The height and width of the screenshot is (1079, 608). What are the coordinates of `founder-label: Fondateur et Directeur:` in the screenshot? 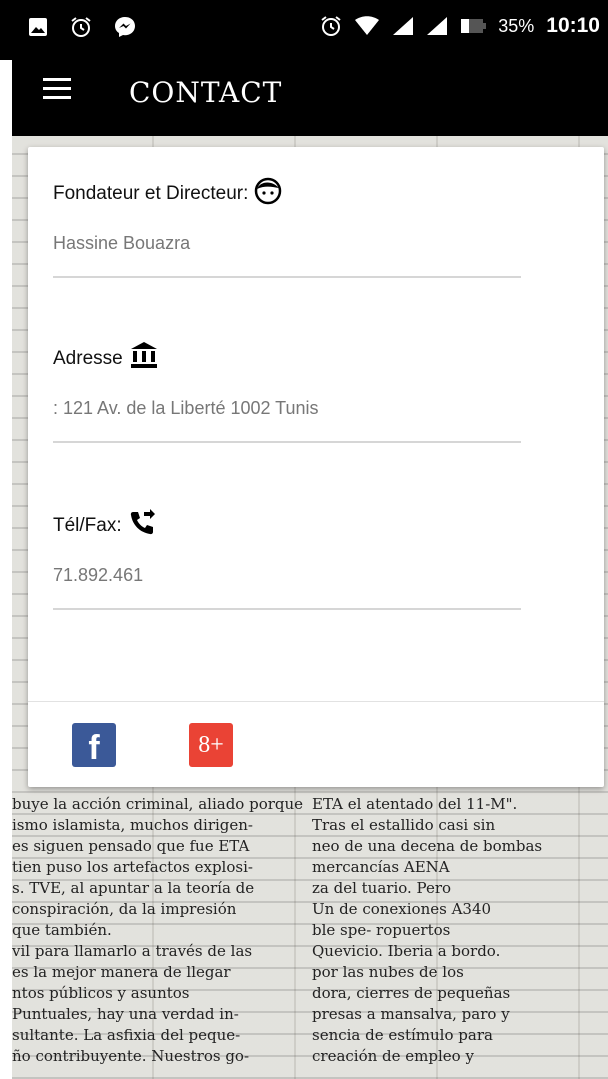 It's located at (151, 193).